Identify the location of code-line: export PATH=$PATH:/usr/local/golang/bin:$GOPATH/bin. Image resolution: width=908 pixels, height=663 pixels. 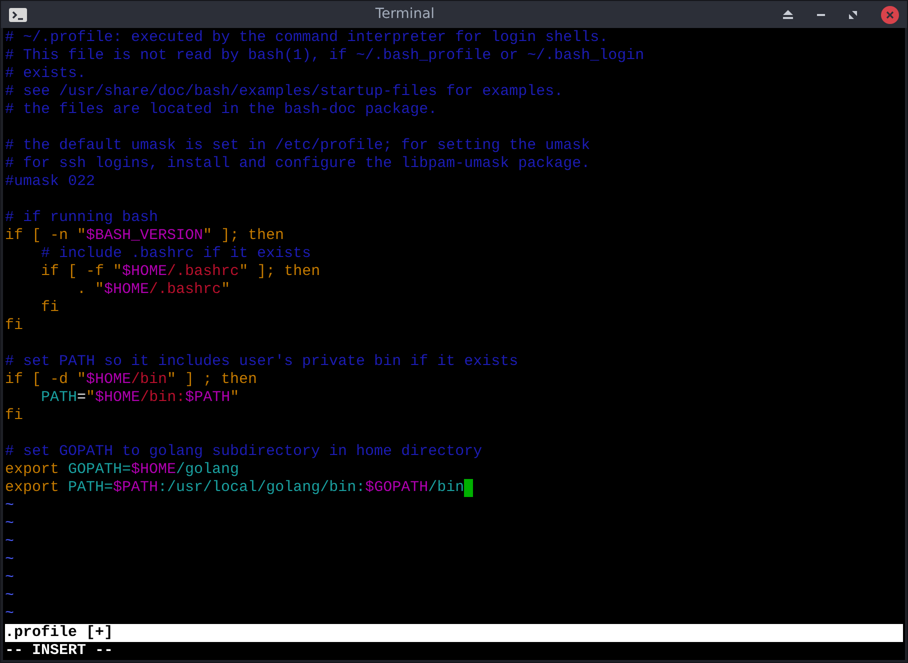
(234, 487).